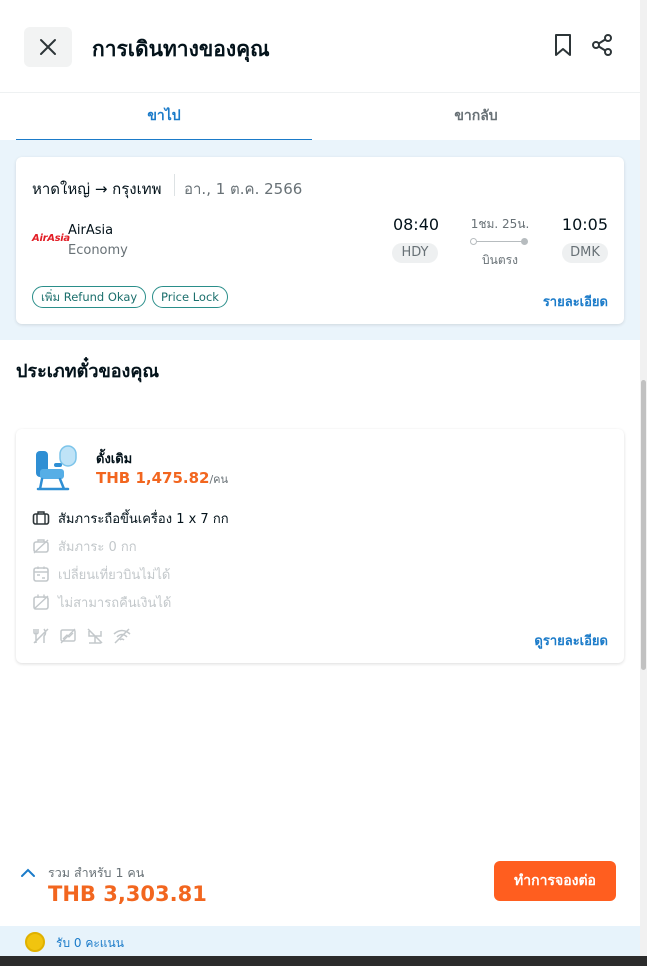 This screenshot has width=647, height=966. What do you see at coordinates (88, 371) in the screenshot?
I see `ticket-type-title: ประเภทตั๋วของคุณ` at bounding box center [88, 371].